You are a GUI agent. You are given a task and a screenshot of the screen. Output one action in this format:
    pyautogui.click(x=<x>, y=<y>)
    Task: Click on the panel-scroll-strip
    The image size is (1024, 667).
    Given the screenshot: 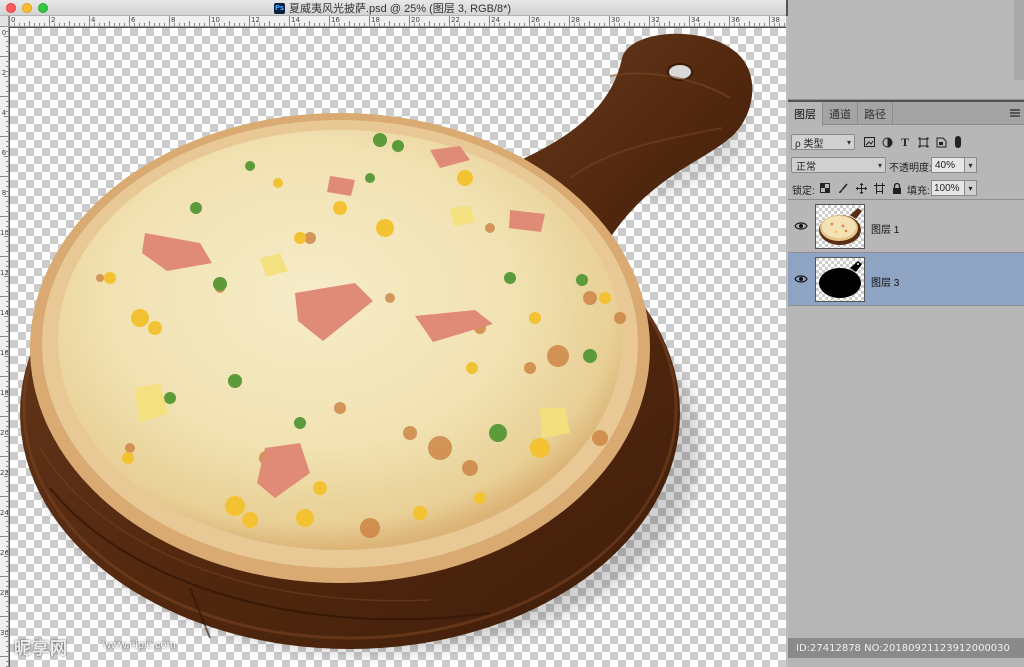 What is the action you would take?
    pyautogui.click(x=1019, y=40)
    